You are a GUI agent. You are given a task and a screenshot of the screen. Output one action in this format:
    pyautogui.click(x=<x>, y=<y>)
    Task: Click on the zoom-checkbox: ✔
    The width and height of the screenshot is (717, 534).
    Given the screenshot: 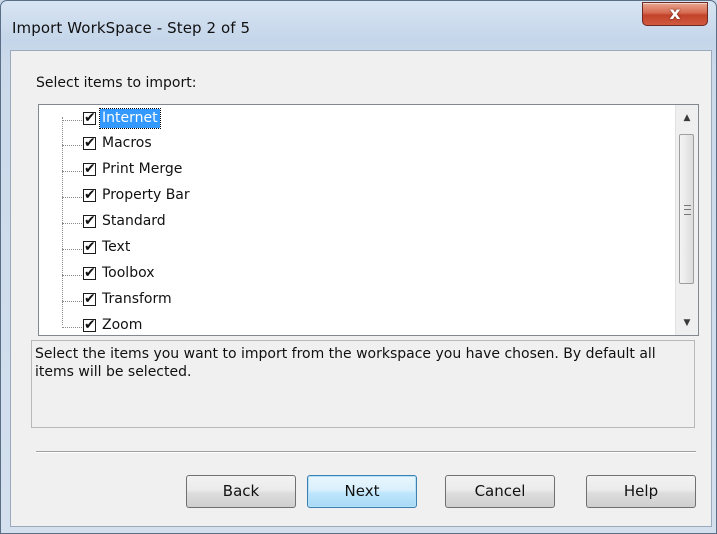 What is the action you would take?
    pyautogui.click(x=89, y=325)
    